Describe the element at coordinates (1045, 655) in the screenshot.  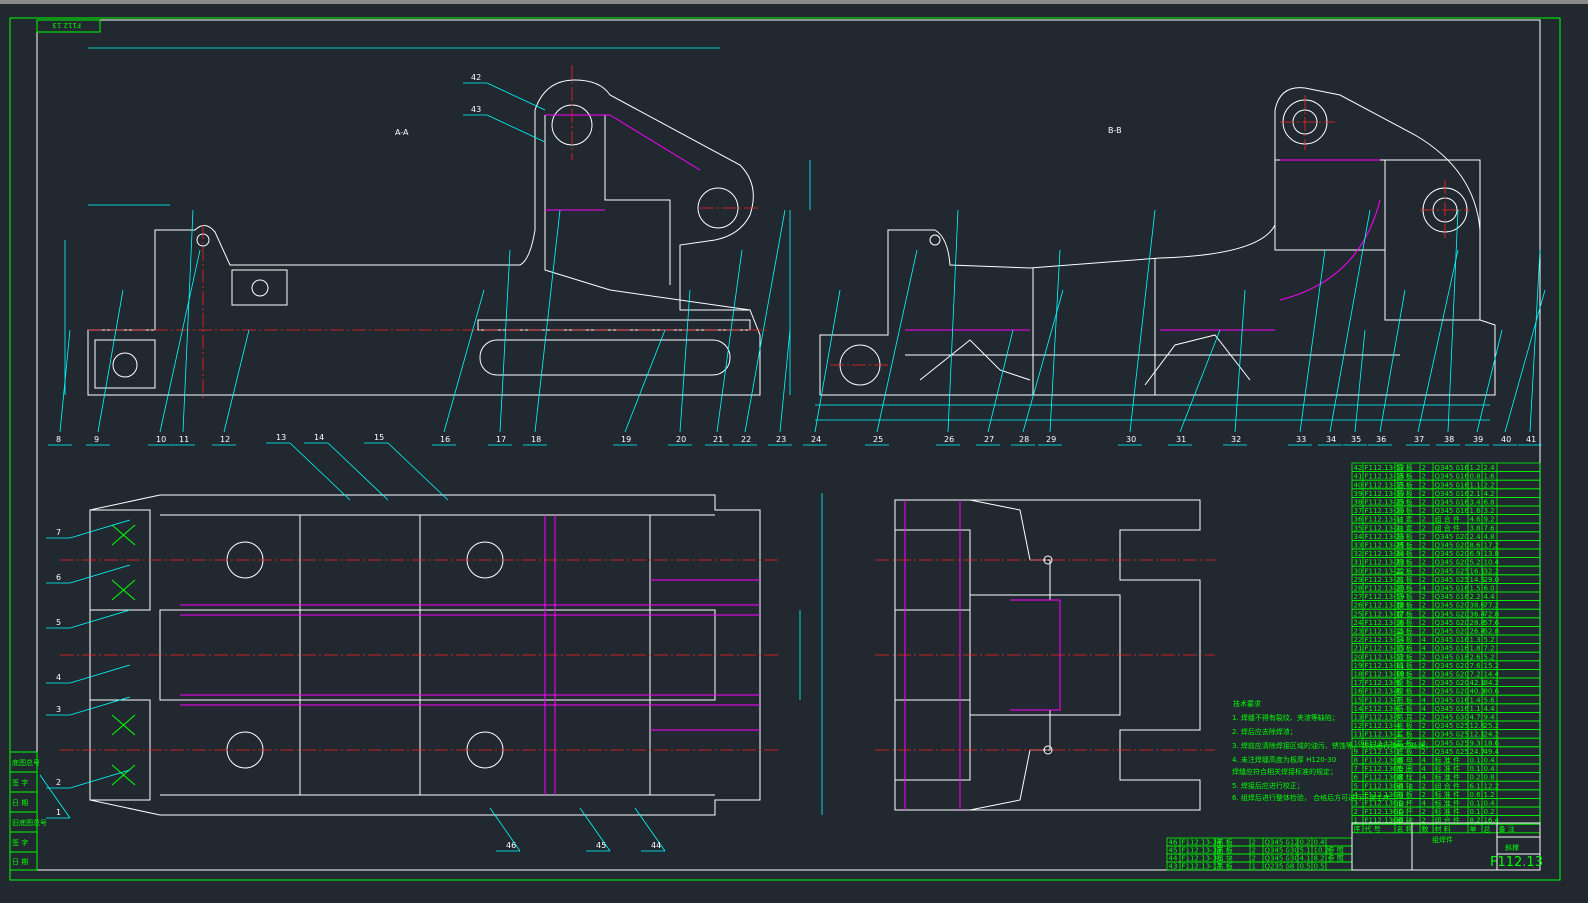
I see `plan-view-right` at that location.